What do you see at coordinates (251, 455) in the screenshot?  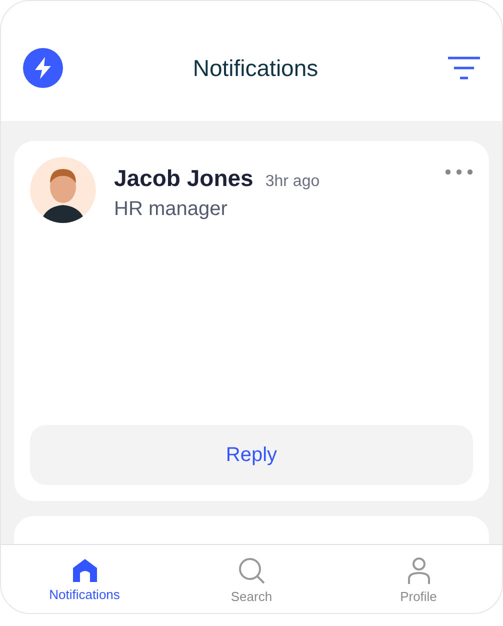 I see `reply-button: Reply` at bounding box center [251, 455].